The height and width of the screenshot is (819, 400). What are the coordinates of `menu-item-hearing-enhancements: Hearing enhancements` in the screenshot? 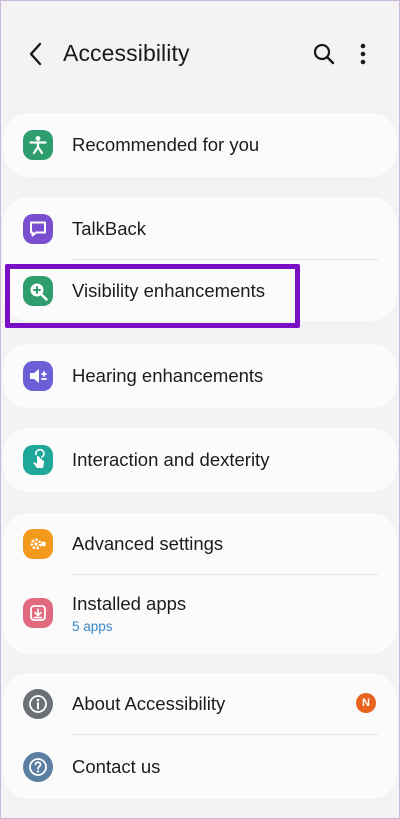 It's located at (200, 376).